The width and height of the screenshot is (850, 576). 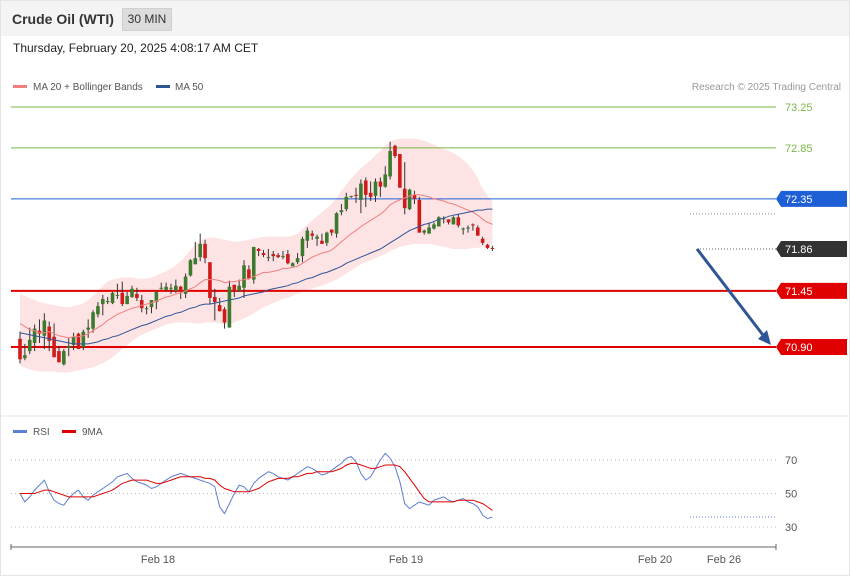 I want to click on price-tag-label: 71.45, so click(x=799, y=292).